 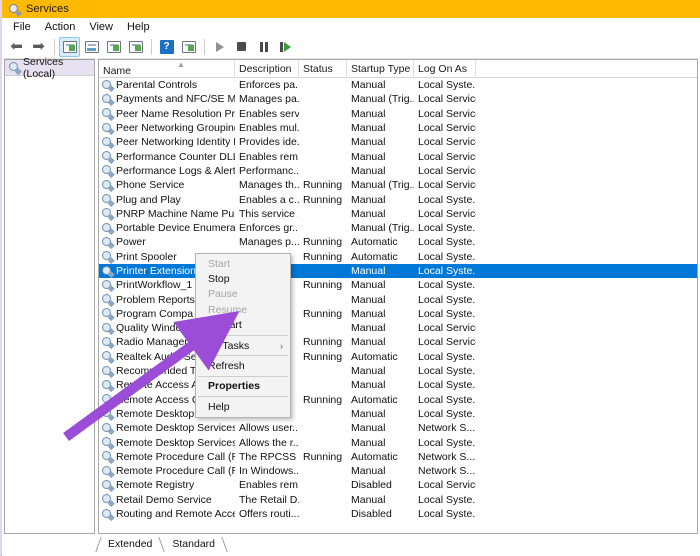 I want to click on tab-extended-label: Extended, so click(x=130, y=544).